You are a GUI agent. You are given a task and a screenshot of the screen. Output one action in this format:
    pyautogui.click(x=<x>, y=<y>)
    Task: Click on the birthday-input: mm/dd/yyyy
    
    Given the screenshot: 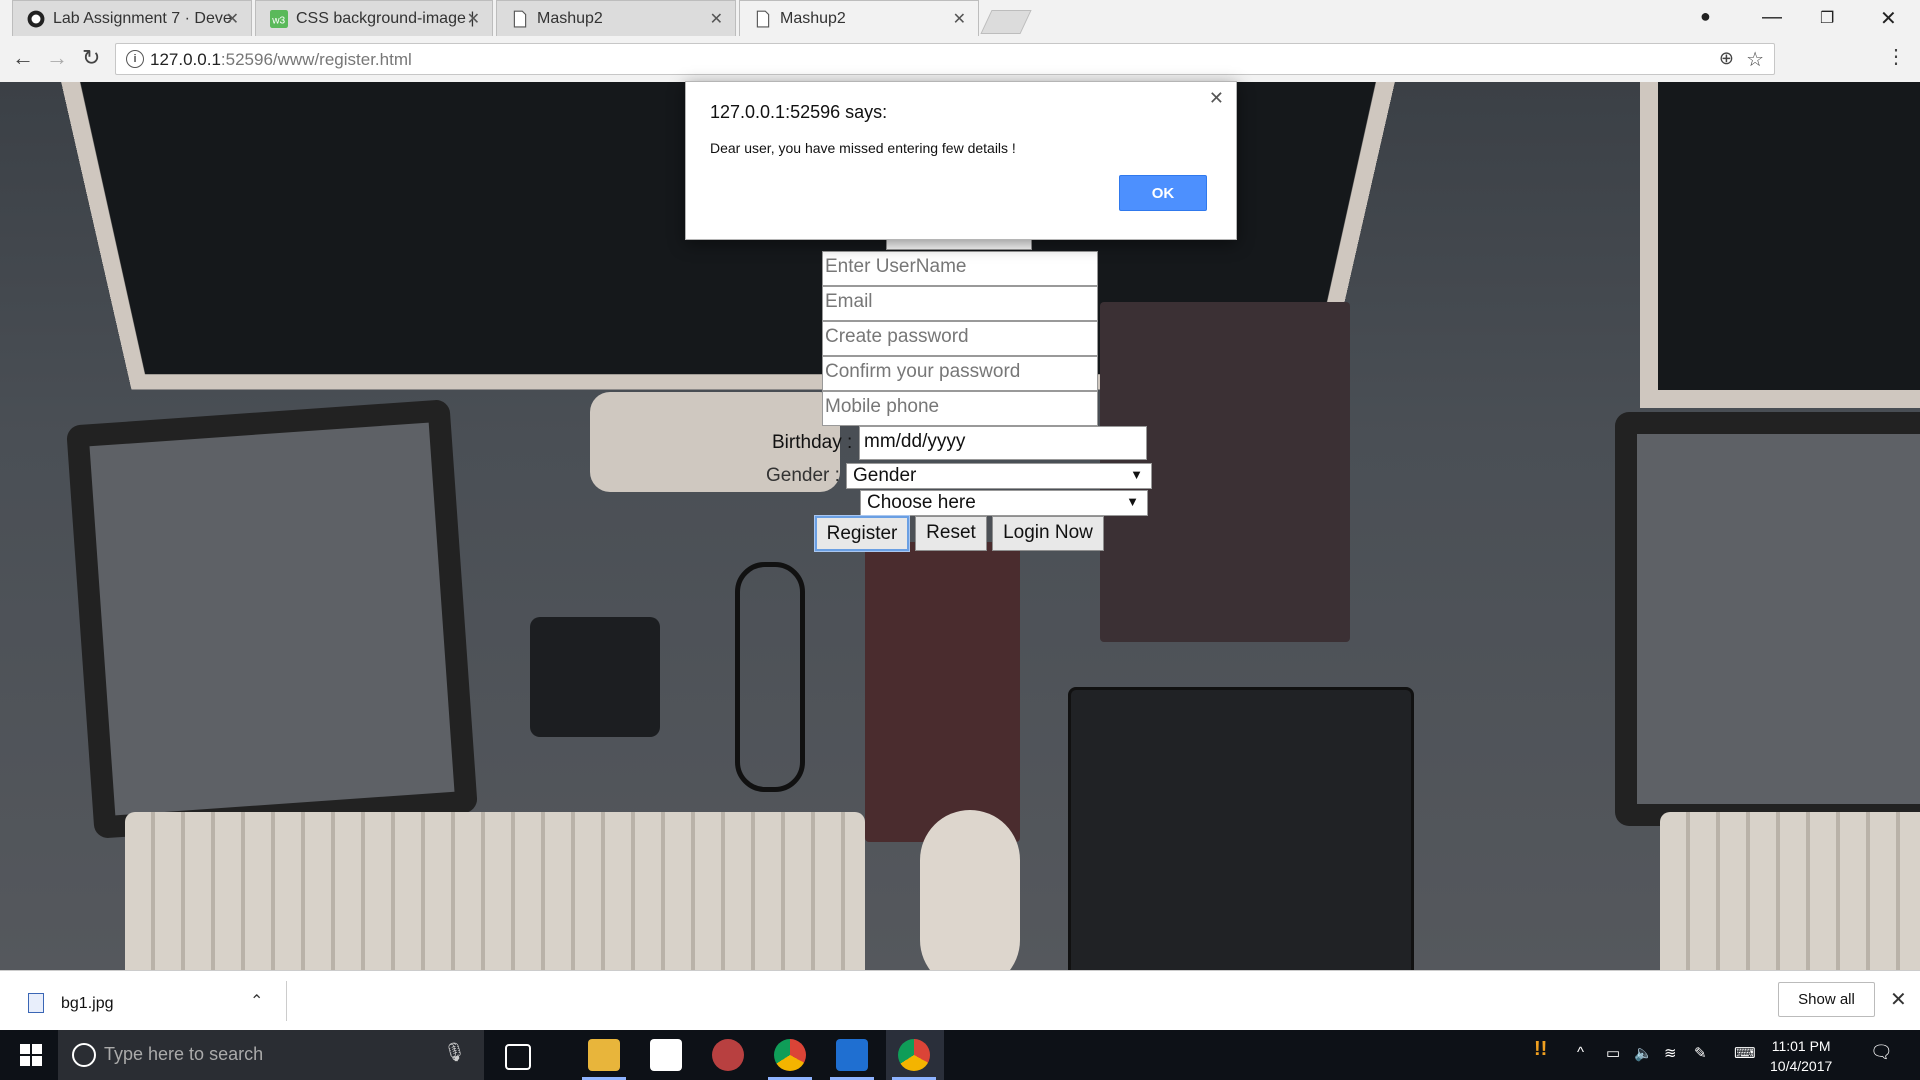 What is the action you would take?
    pyautogui.click(x=1003, y=443)
    